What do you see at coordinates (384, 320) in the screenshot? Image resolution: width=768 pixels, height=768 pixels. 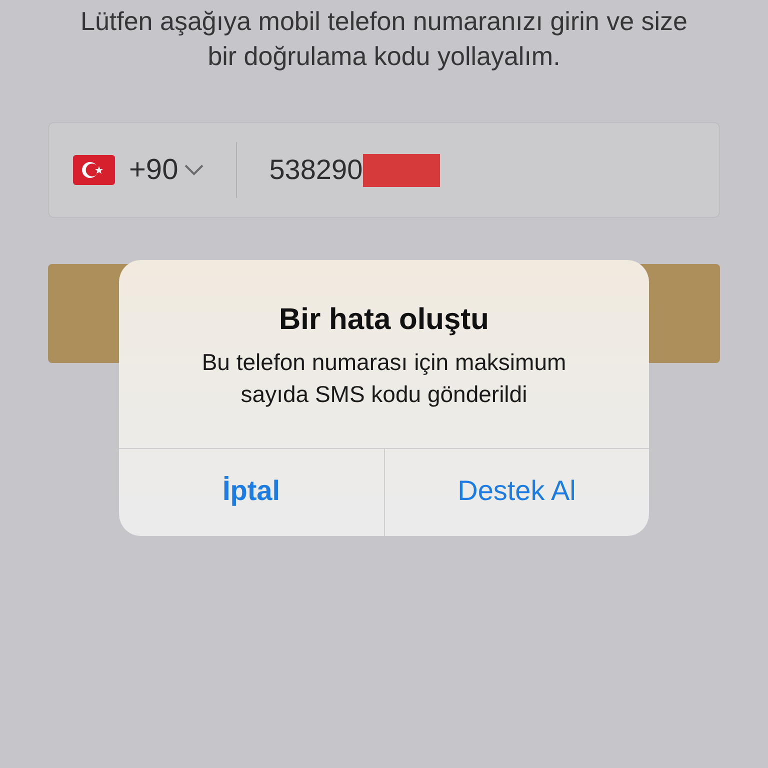 I see `alert-title: Bir hata oluştu` at bounding box center [384, 320].